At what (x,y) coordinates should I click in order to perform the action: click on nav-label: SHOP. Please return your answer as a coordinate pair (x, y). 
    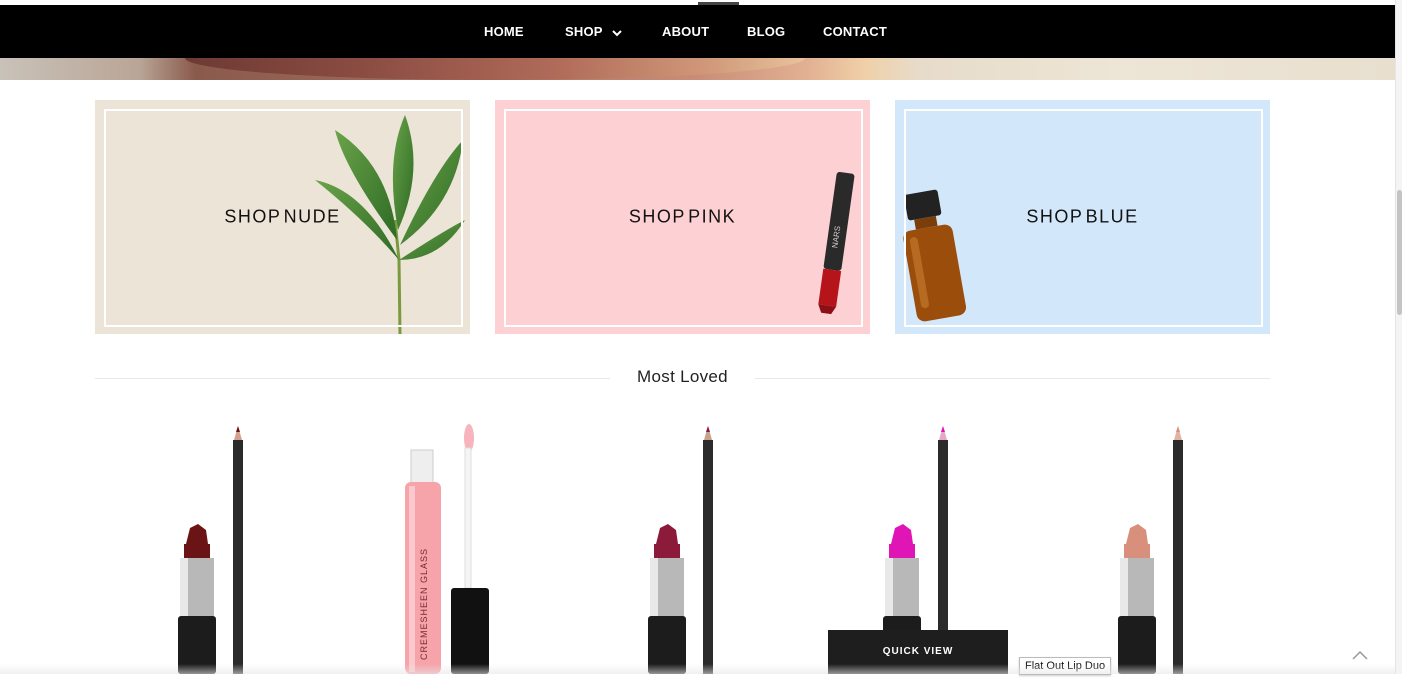
    Looking at the image, I should click on (584, 31).